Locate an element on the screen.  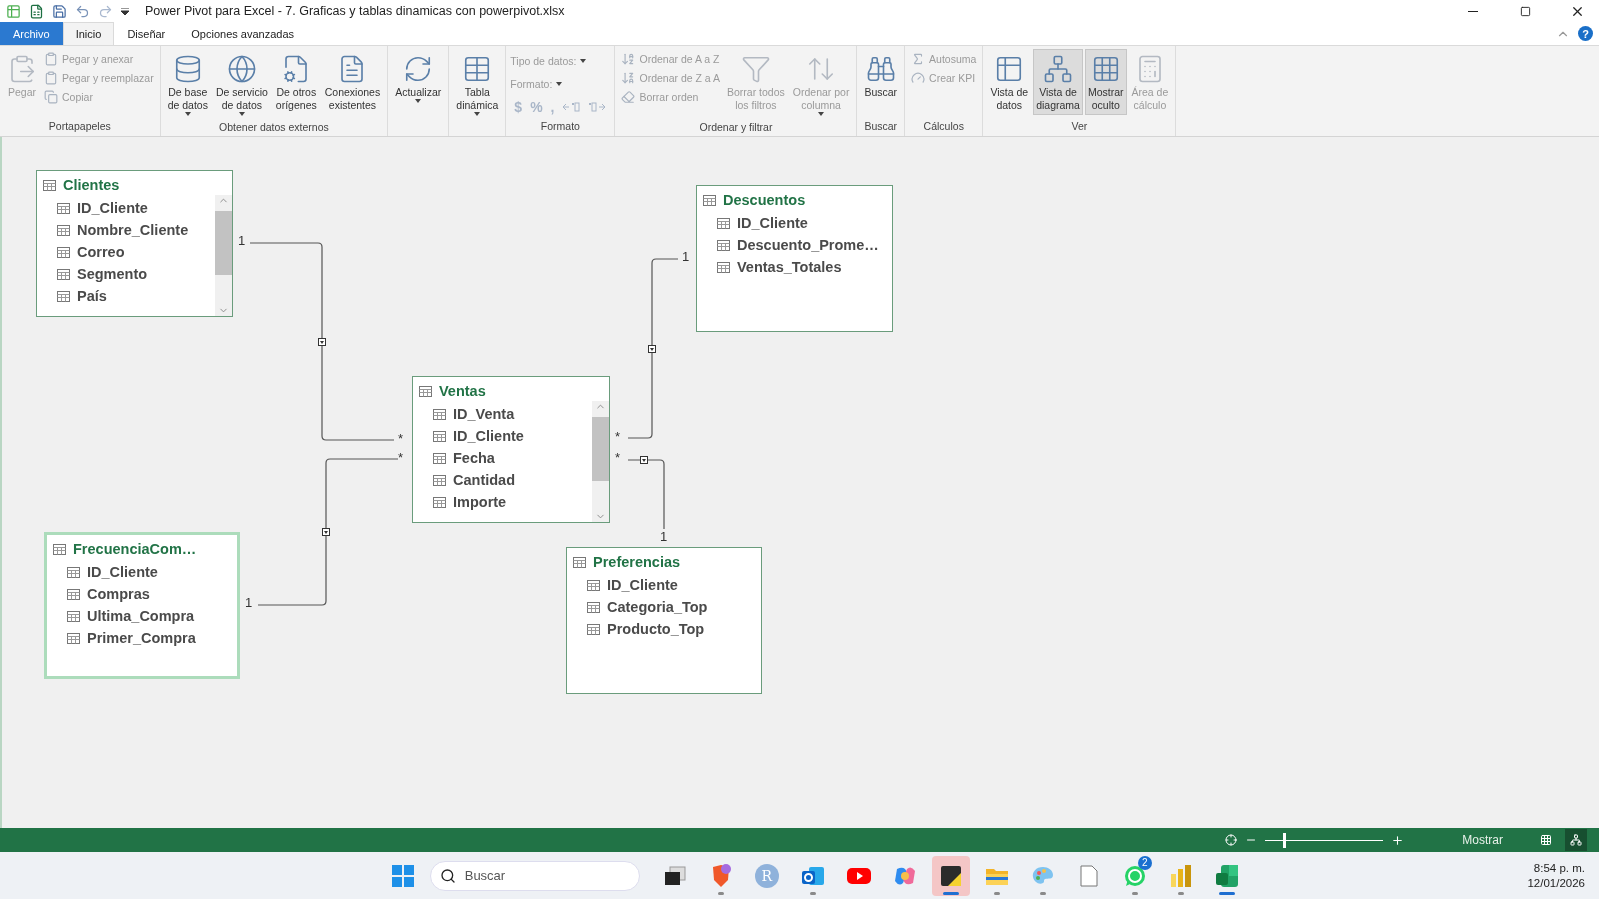
column-name: Correo is located at coordinates (101, 252).